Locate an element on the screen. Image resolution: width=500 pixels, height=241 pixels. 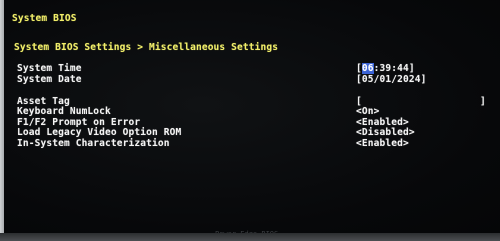
legacy-video-rom-option: <Disabled> is located at coordinates (385, 132).